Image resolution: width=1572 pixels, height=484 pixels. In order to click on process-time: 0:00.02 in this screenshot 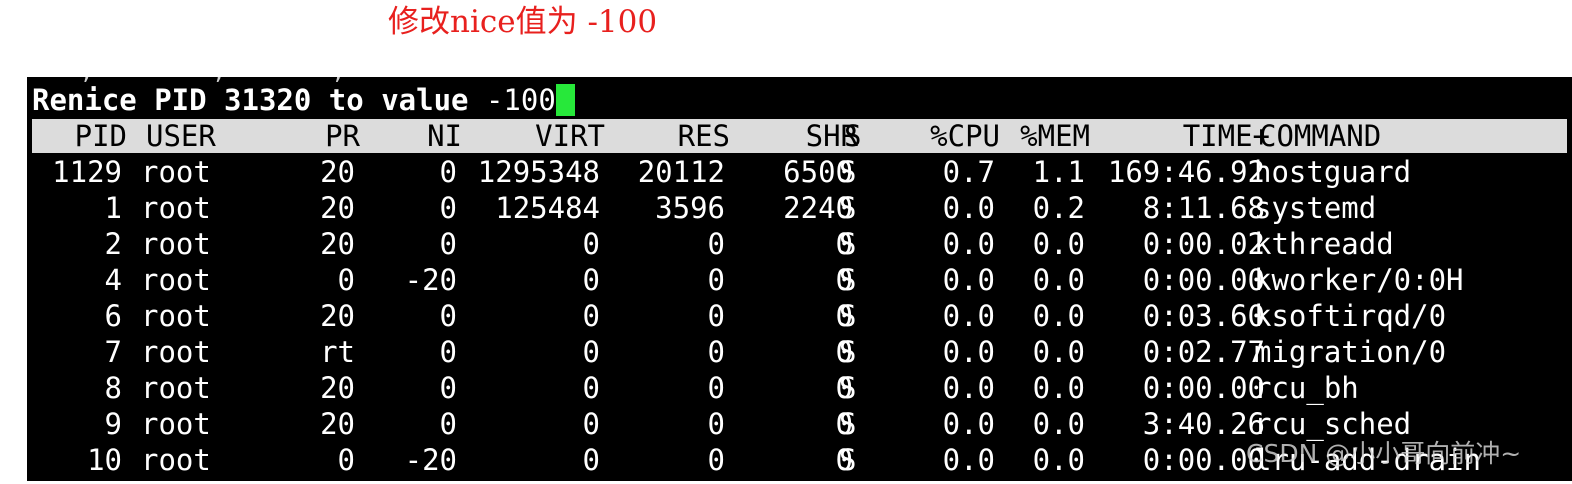, I will do `click(1203, 244)`.